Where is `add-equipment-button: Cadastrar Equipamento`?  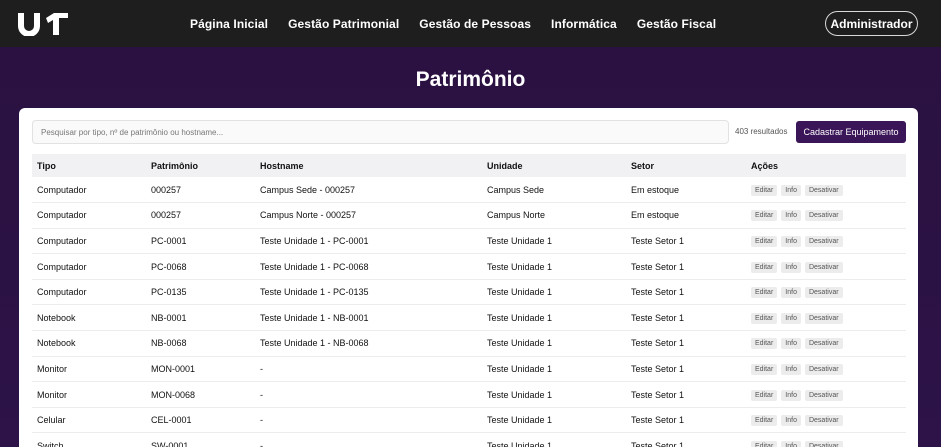
add-equipment-button: Cadastrar Equipamento is located at coordinates (851, 132).